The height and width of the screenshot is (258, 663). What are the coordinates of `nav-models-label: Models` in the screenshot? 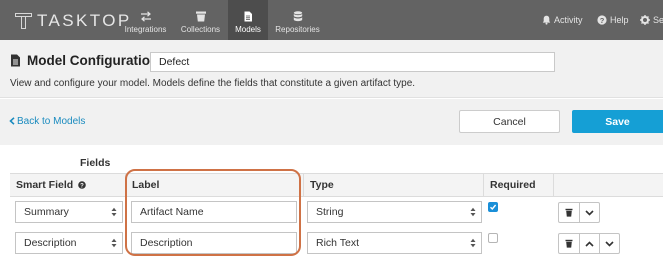 It's located at (248, 29).